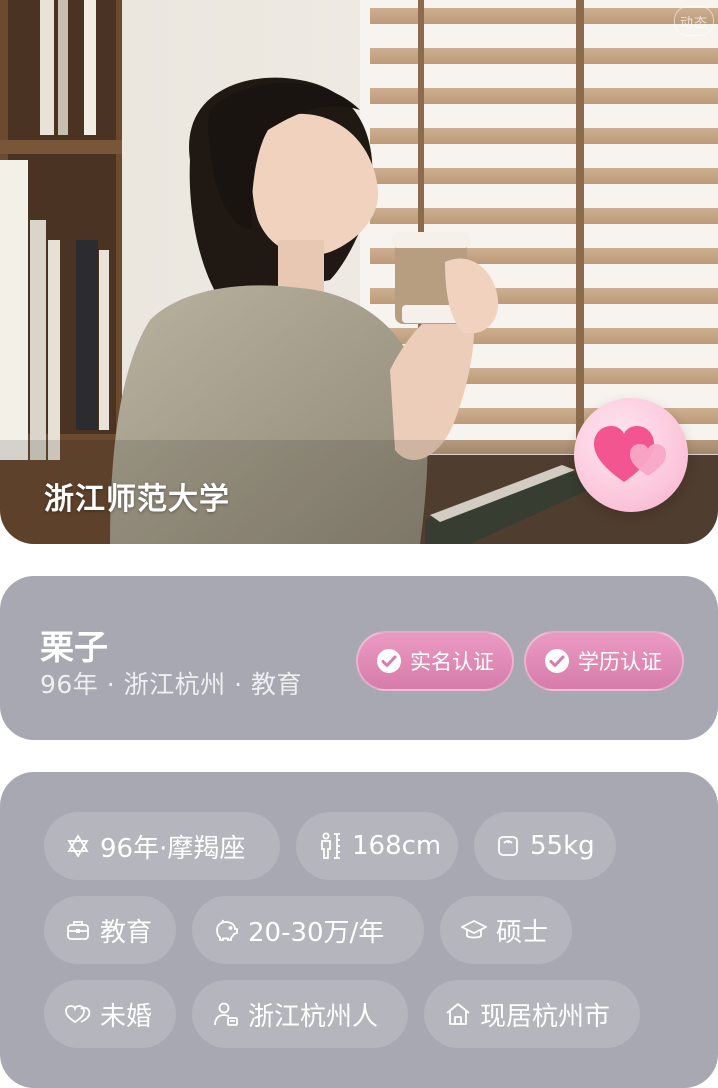  What do you see at coordinates (330, 846) in the screenshot?
I see `height-icon` at bounding box center [330, 846].